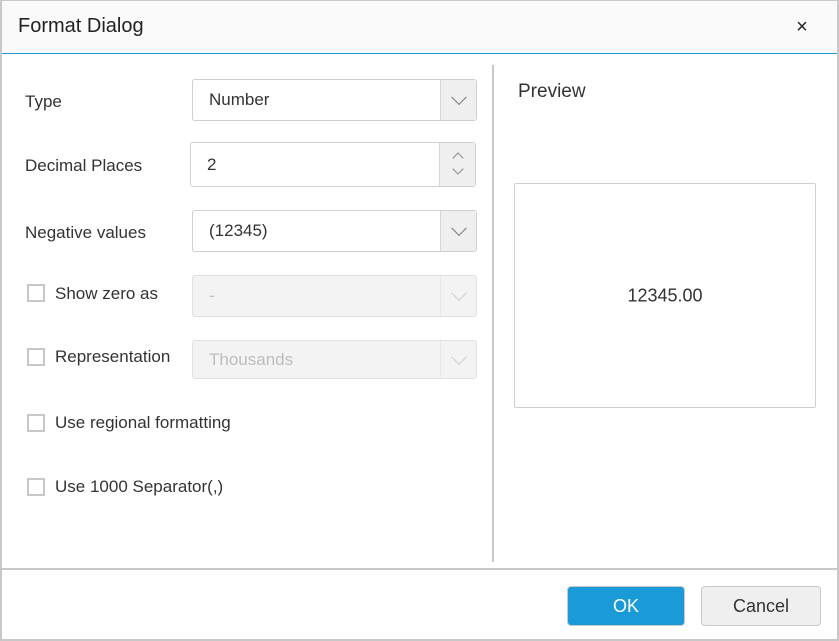 This screenshot has height=641, width=839. I want to click on representation-dropdown-button, so click(458, 359).